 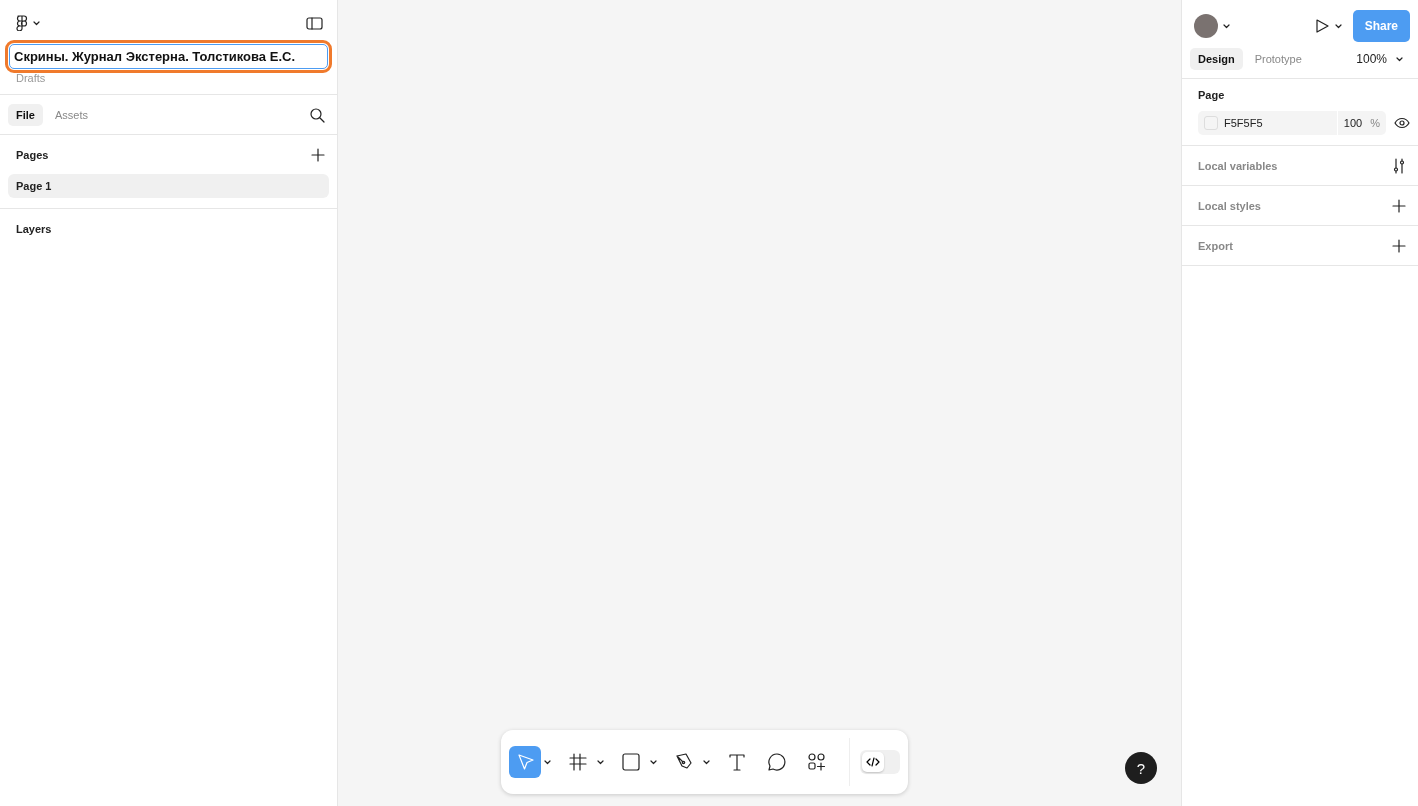 I want to click on zoom-level: 100%, so click(x=1371, y=59).